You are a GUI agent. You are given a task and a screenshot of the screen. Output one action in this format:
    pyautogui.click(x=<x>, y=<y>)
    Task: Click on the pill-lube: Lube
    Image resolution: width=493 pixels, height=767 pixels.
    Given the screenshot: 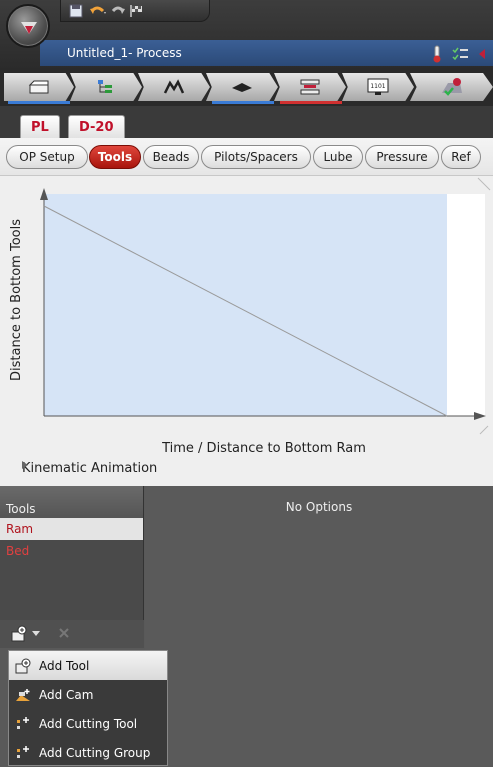 What is the action you would take?
    pyautogui.click(x=338, y=157)
    